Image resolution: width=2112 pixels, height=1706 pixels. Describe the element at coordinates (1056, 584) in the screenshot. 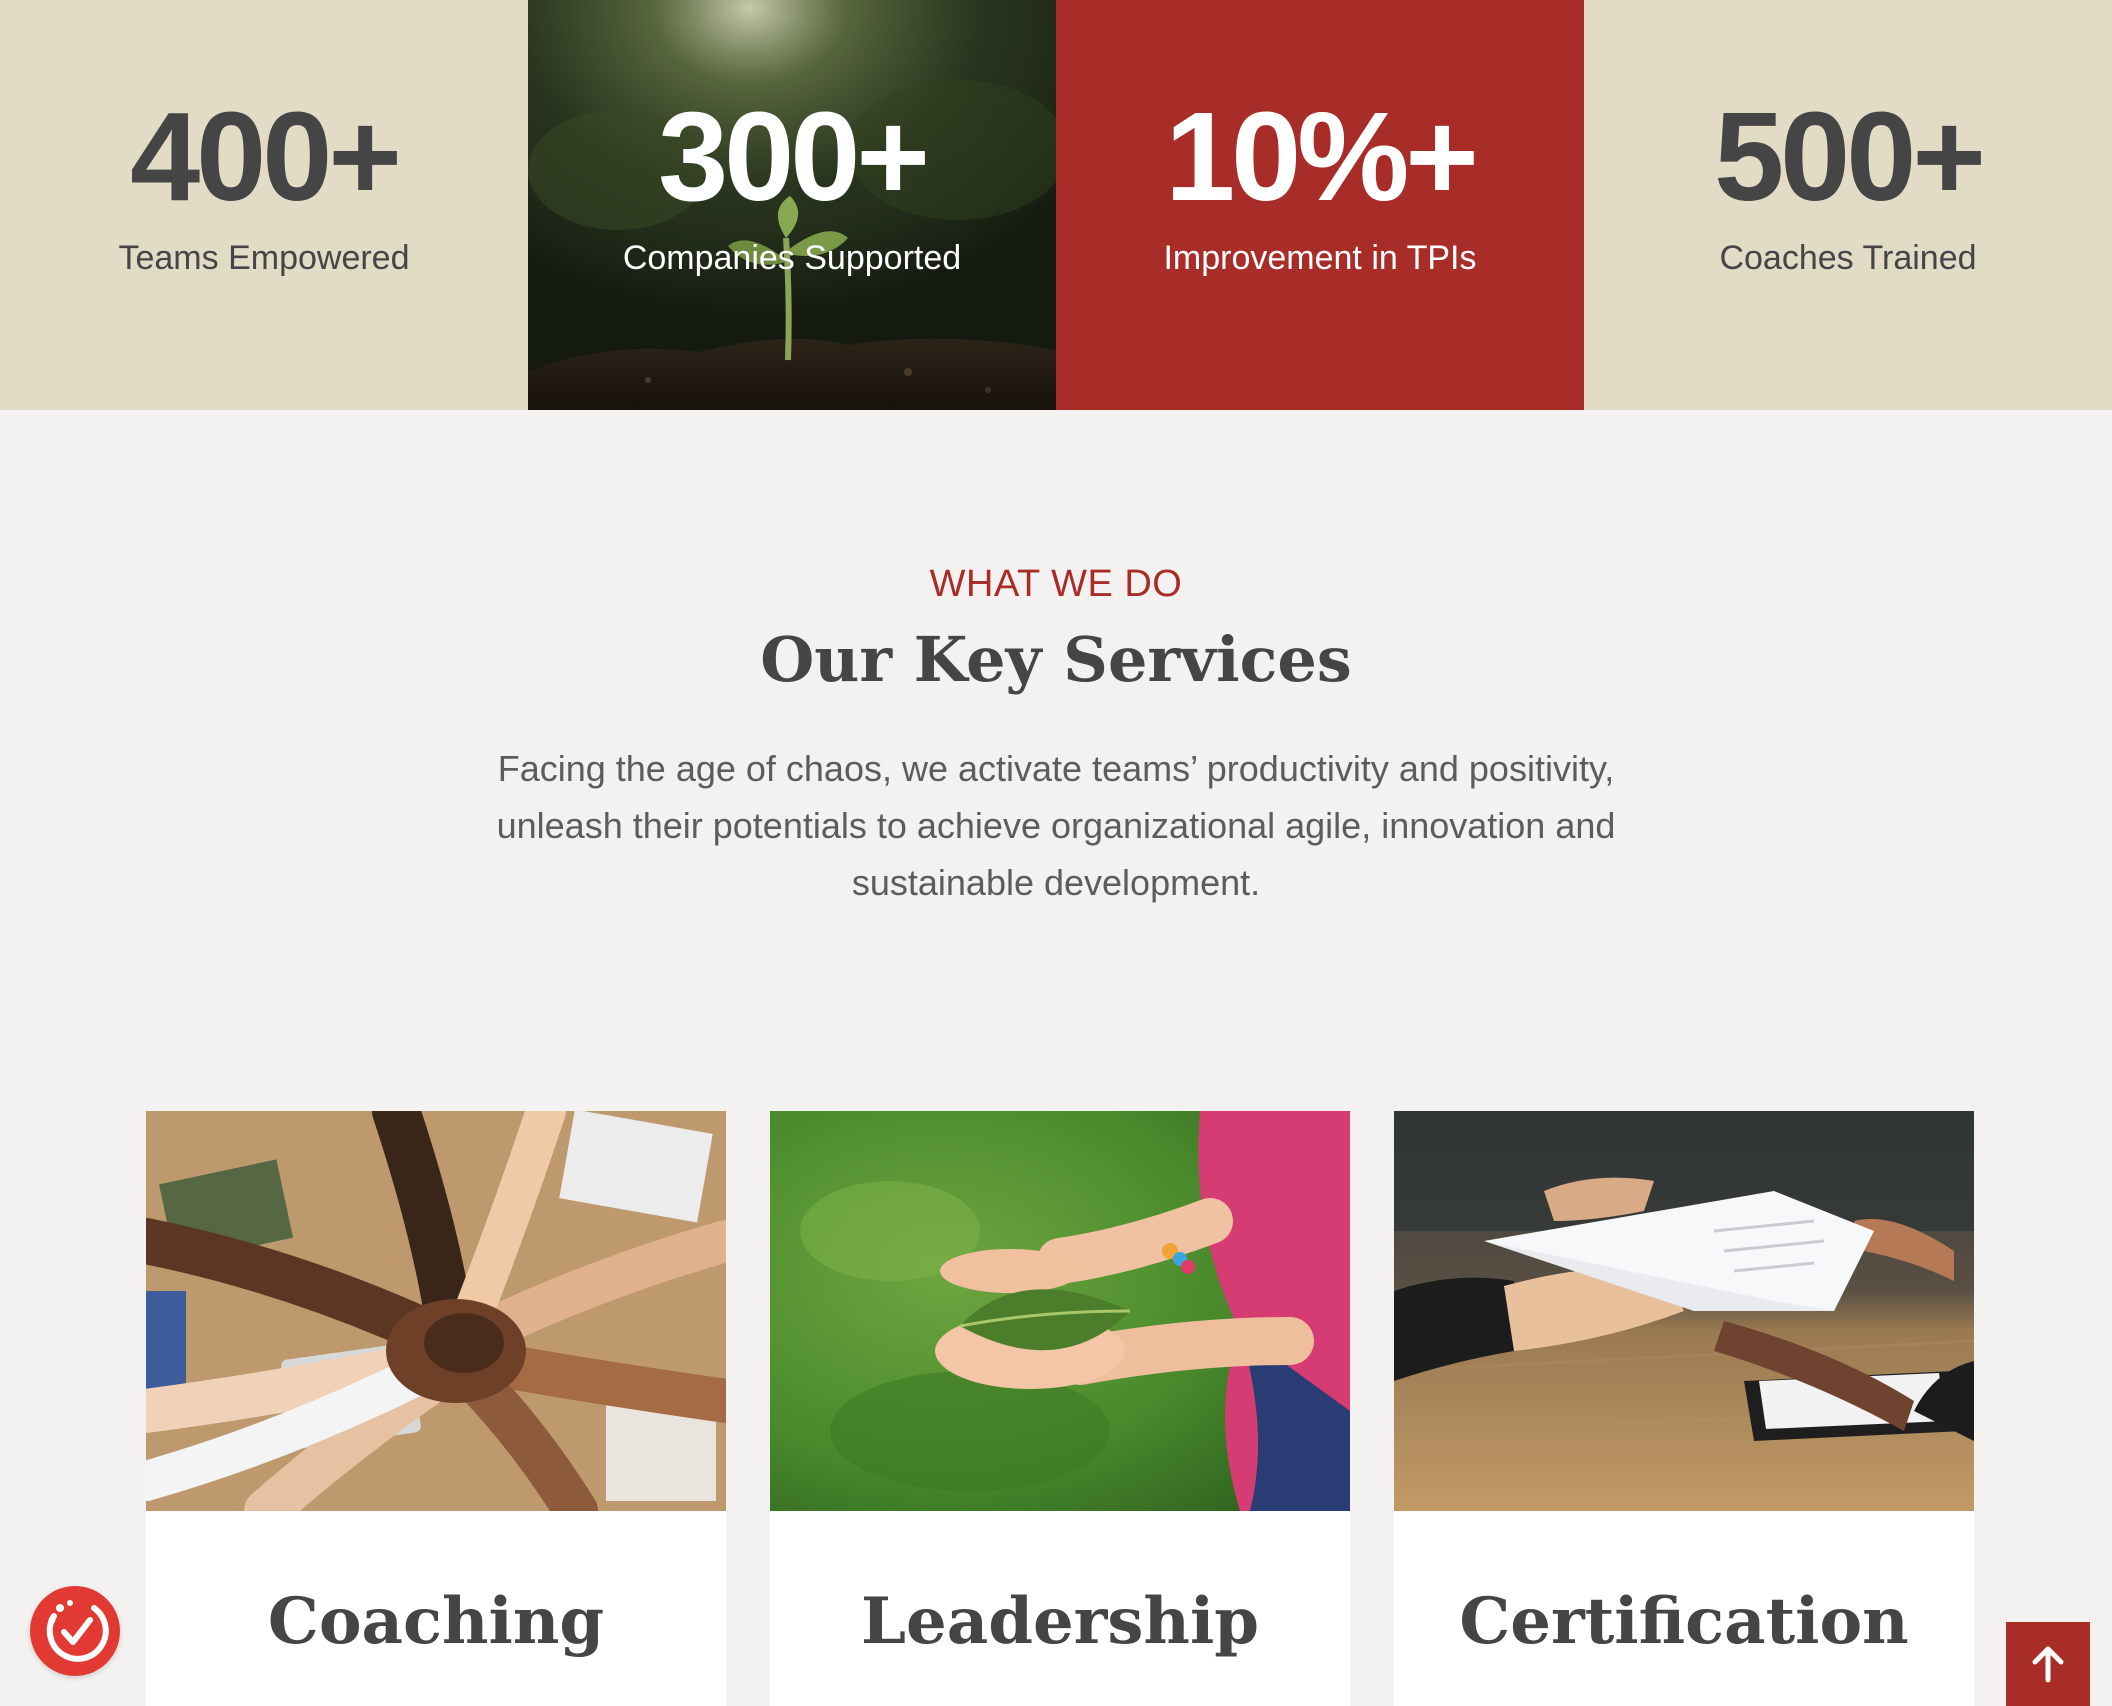

I see `section-eyebrow: WHAT WE DO` at that location.